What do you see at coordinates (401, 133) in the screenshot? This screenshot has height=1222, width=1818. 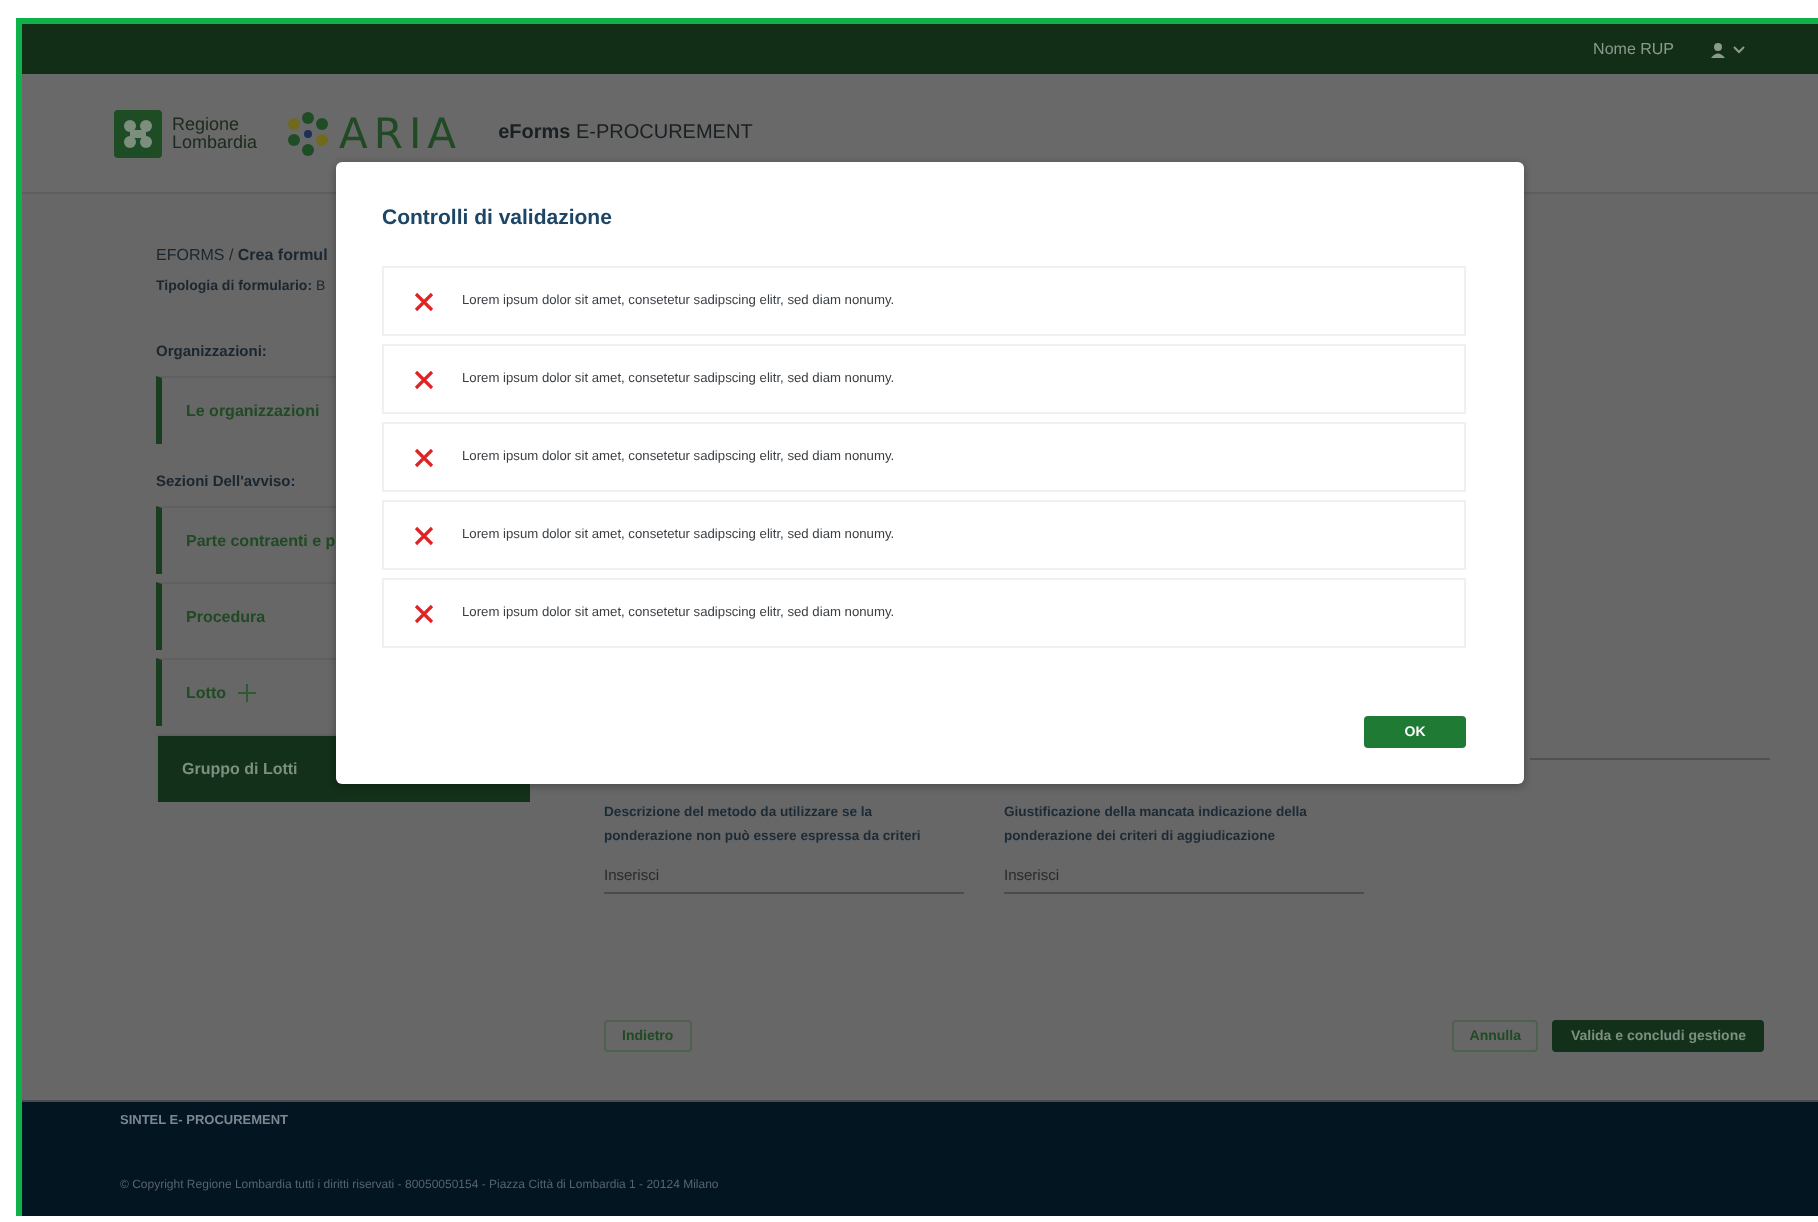 I see `agency-logo-text: ARIA` at bounding box center [401, 133].